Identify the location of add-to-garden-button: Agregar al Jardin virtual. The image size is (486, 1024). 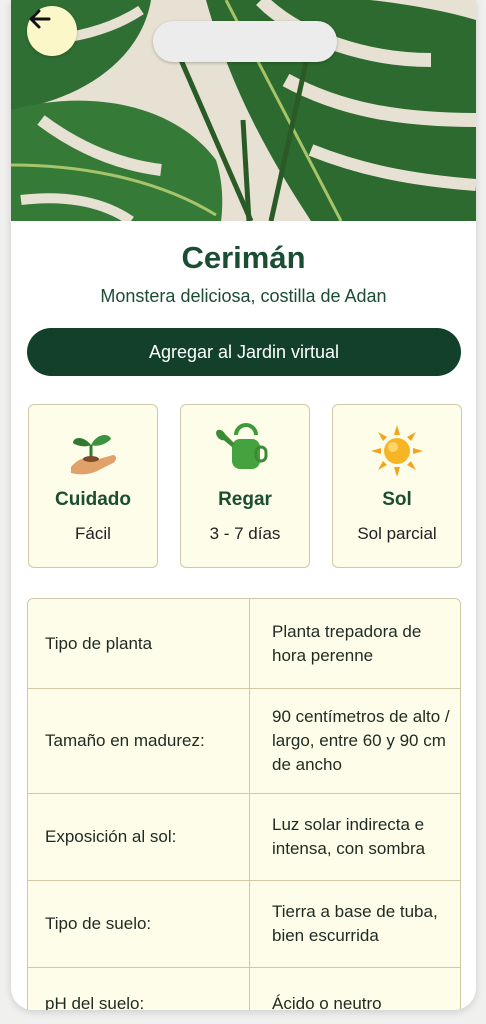
(244, 352).